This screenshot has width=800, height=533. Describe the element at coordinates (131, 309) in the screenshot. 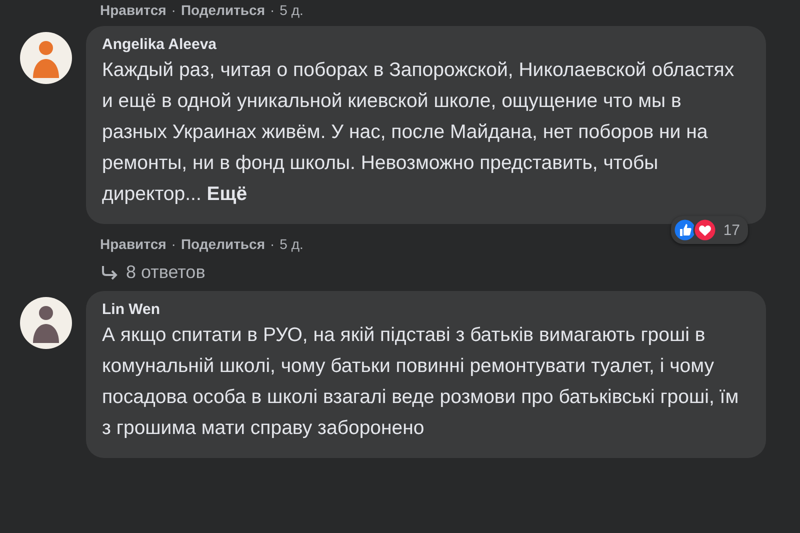

I see `author-name: Lin Wen` at that location.